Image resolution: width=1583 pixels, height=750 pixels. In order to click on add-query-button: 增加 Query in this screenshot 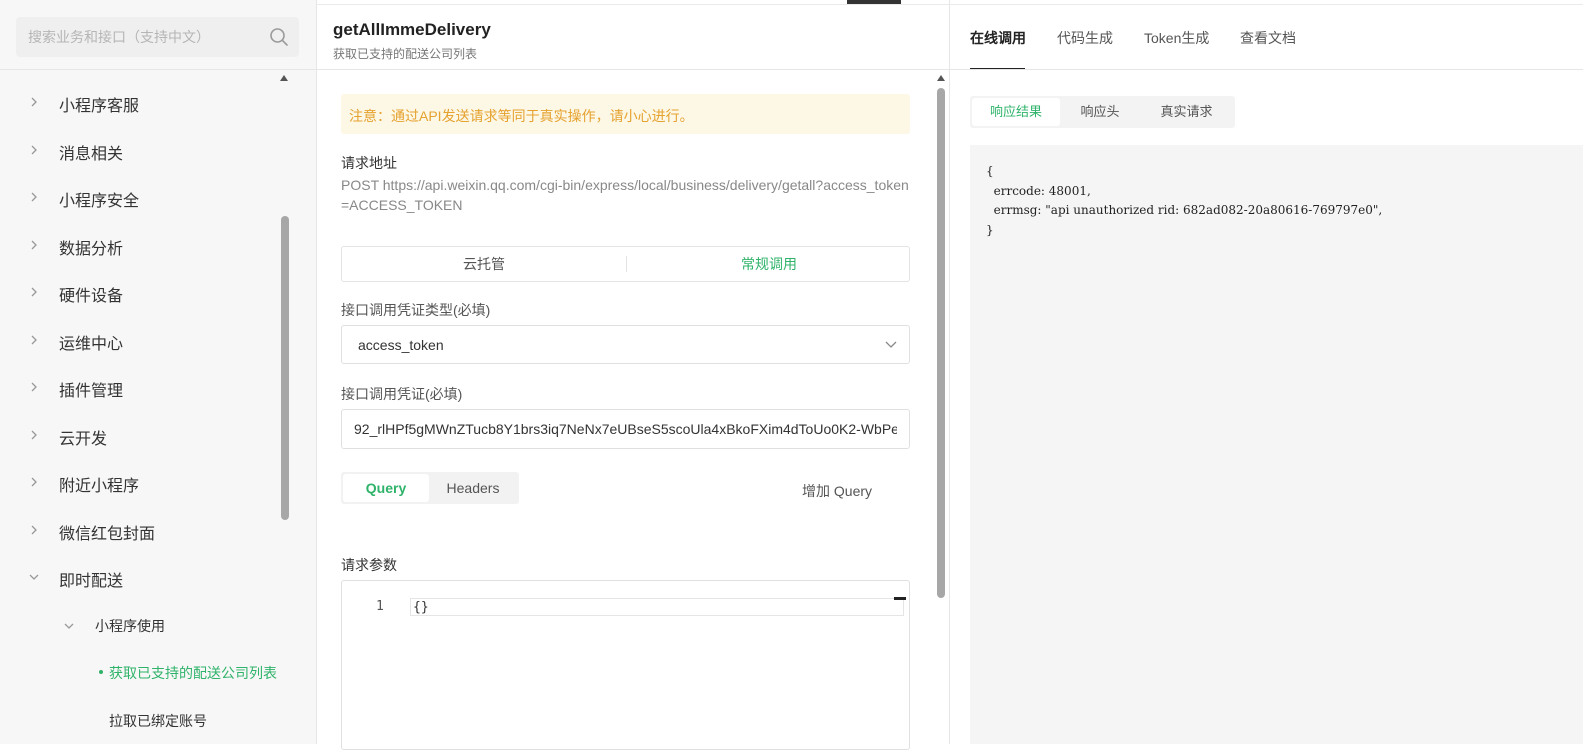, I will do `click(837, 491)`.